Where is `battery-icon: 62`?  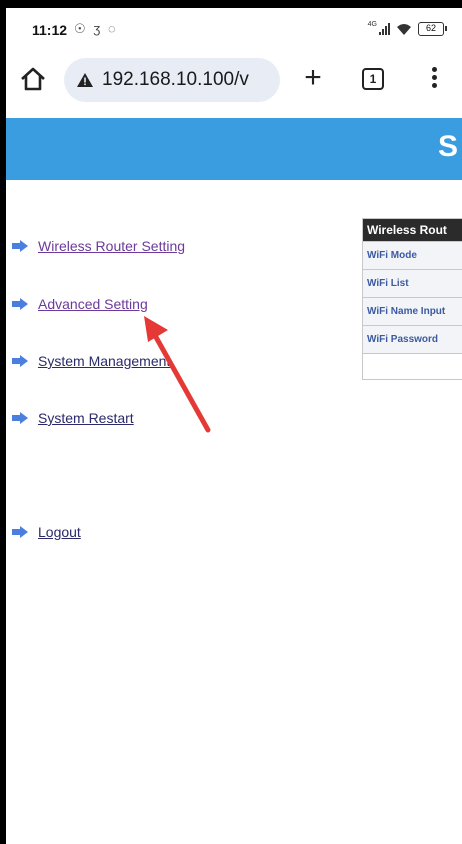
battery-icon: 62 is located at coordinates (432, 29).